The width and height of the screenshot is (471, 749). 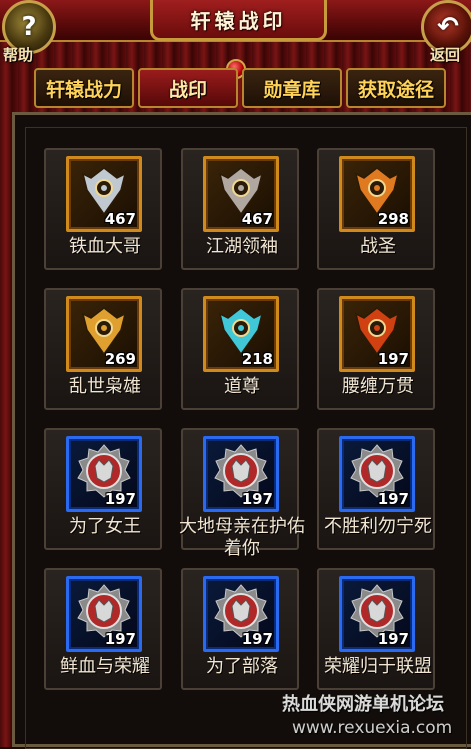 I want to click on watermark-url: www.rexuexia.com, so click(x=372, y=728).